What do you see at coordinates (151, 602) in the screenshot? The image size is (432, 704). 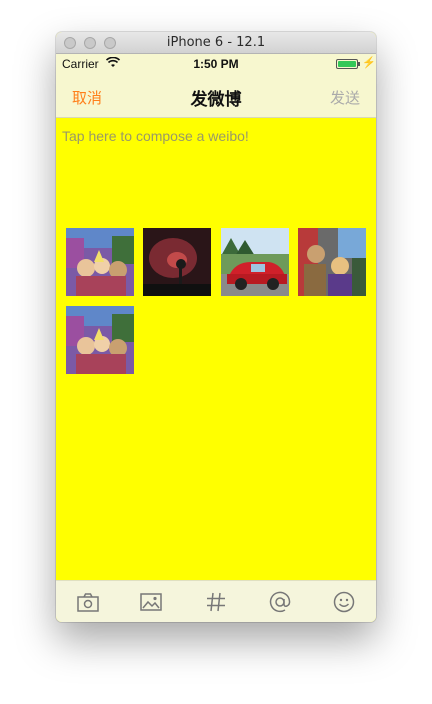 I see `image-icon` at bounding box center [151, 602].